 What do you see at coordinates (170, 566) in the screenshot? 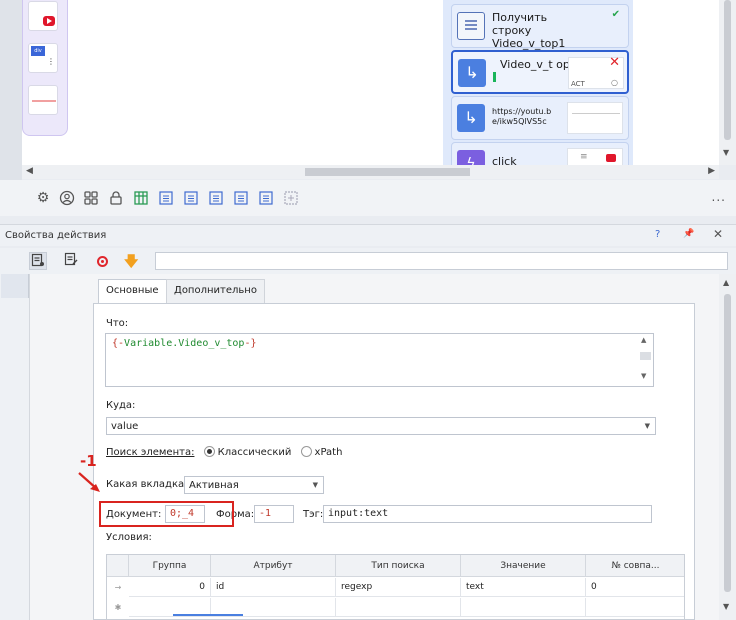
I see `column-header-group: Группа` at bounding box center [170, 566].